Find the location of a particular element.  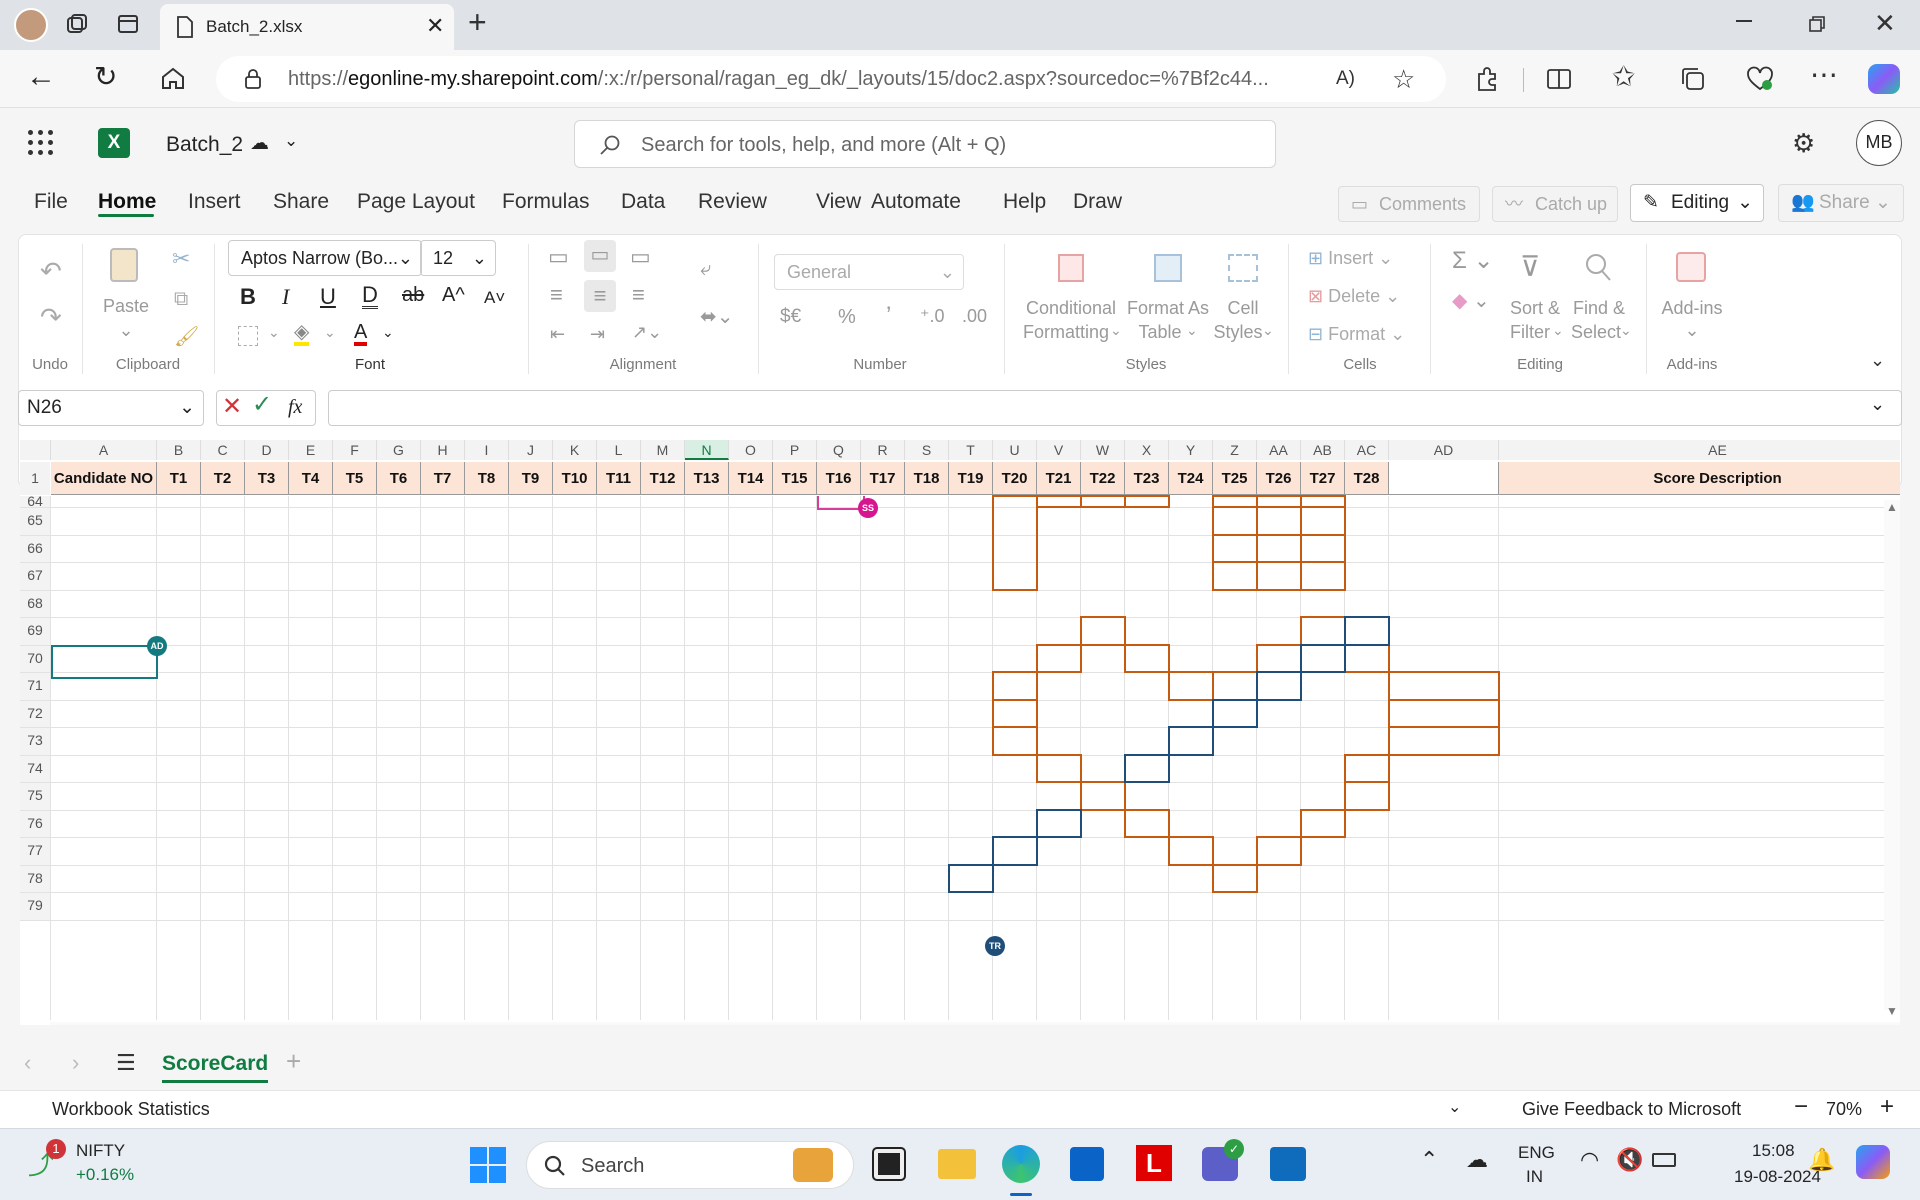

read-aloud-icon: A) is located at coordinates (1345, 79).